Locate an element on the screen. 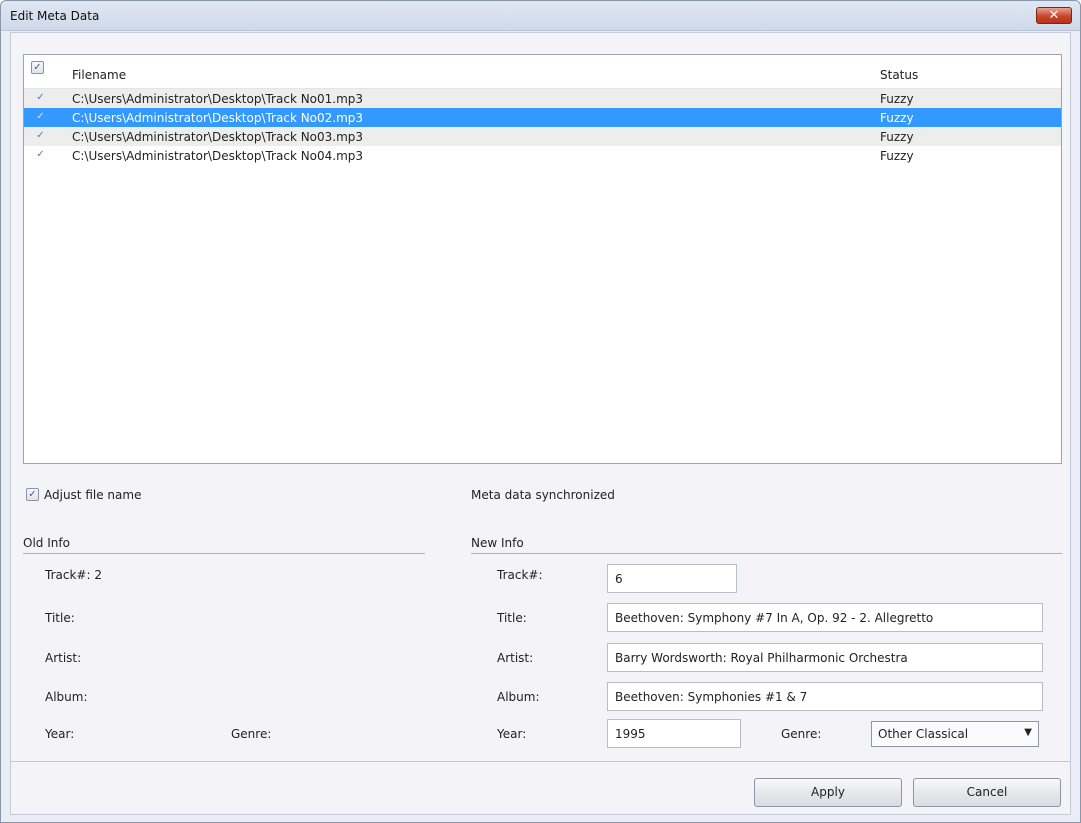 Image resolution: width=1081 pixels, height=823 pixels. select-all-checkbox: ✓ is located at coordinates (37, 67).